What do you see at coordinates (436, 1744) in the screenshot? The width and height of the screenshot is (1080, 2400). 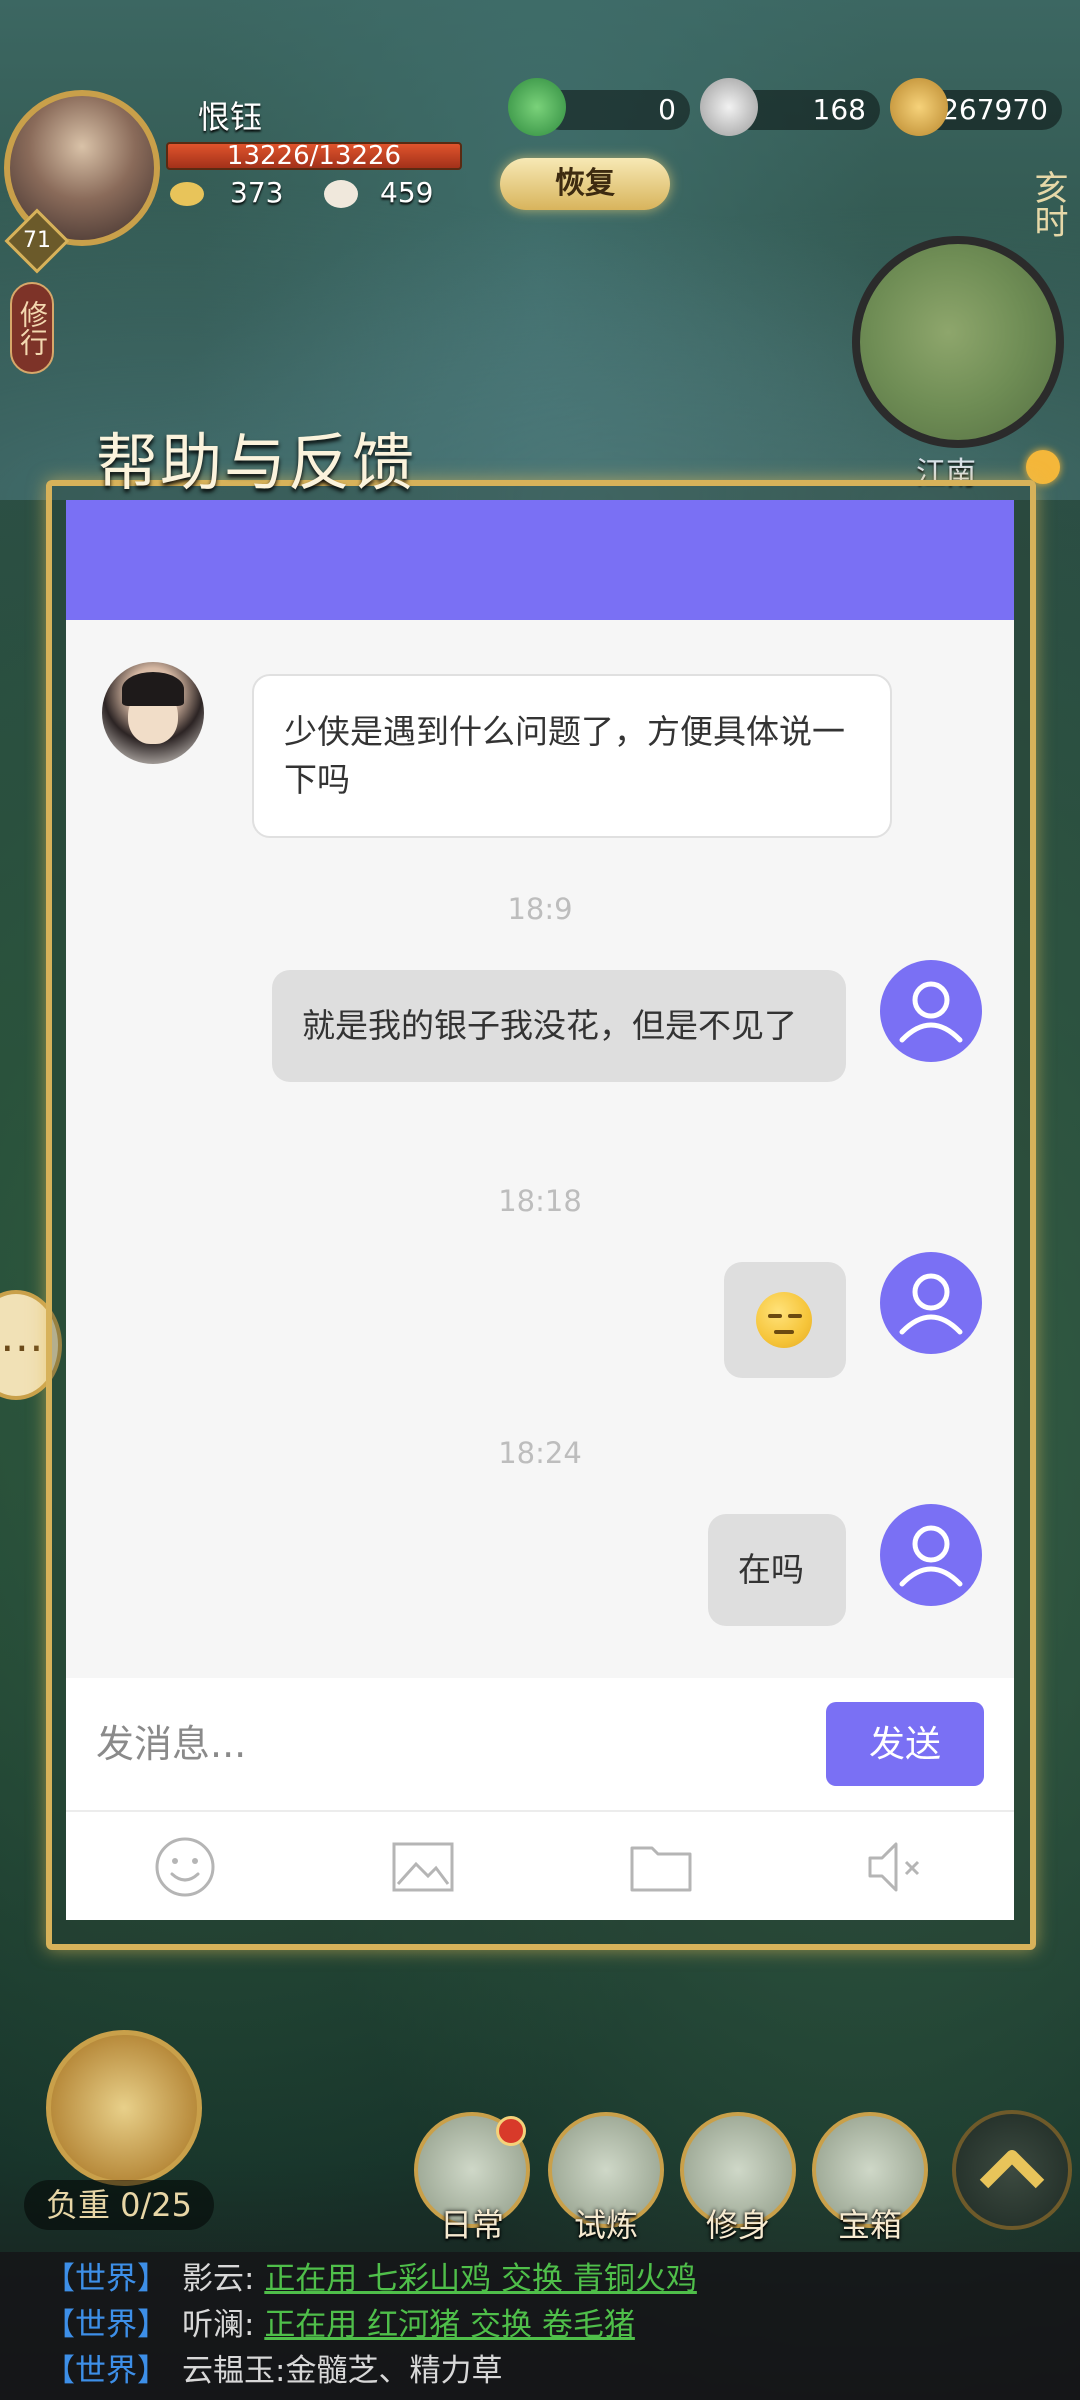 I see `message-input` at bounding box center [436, 1744].